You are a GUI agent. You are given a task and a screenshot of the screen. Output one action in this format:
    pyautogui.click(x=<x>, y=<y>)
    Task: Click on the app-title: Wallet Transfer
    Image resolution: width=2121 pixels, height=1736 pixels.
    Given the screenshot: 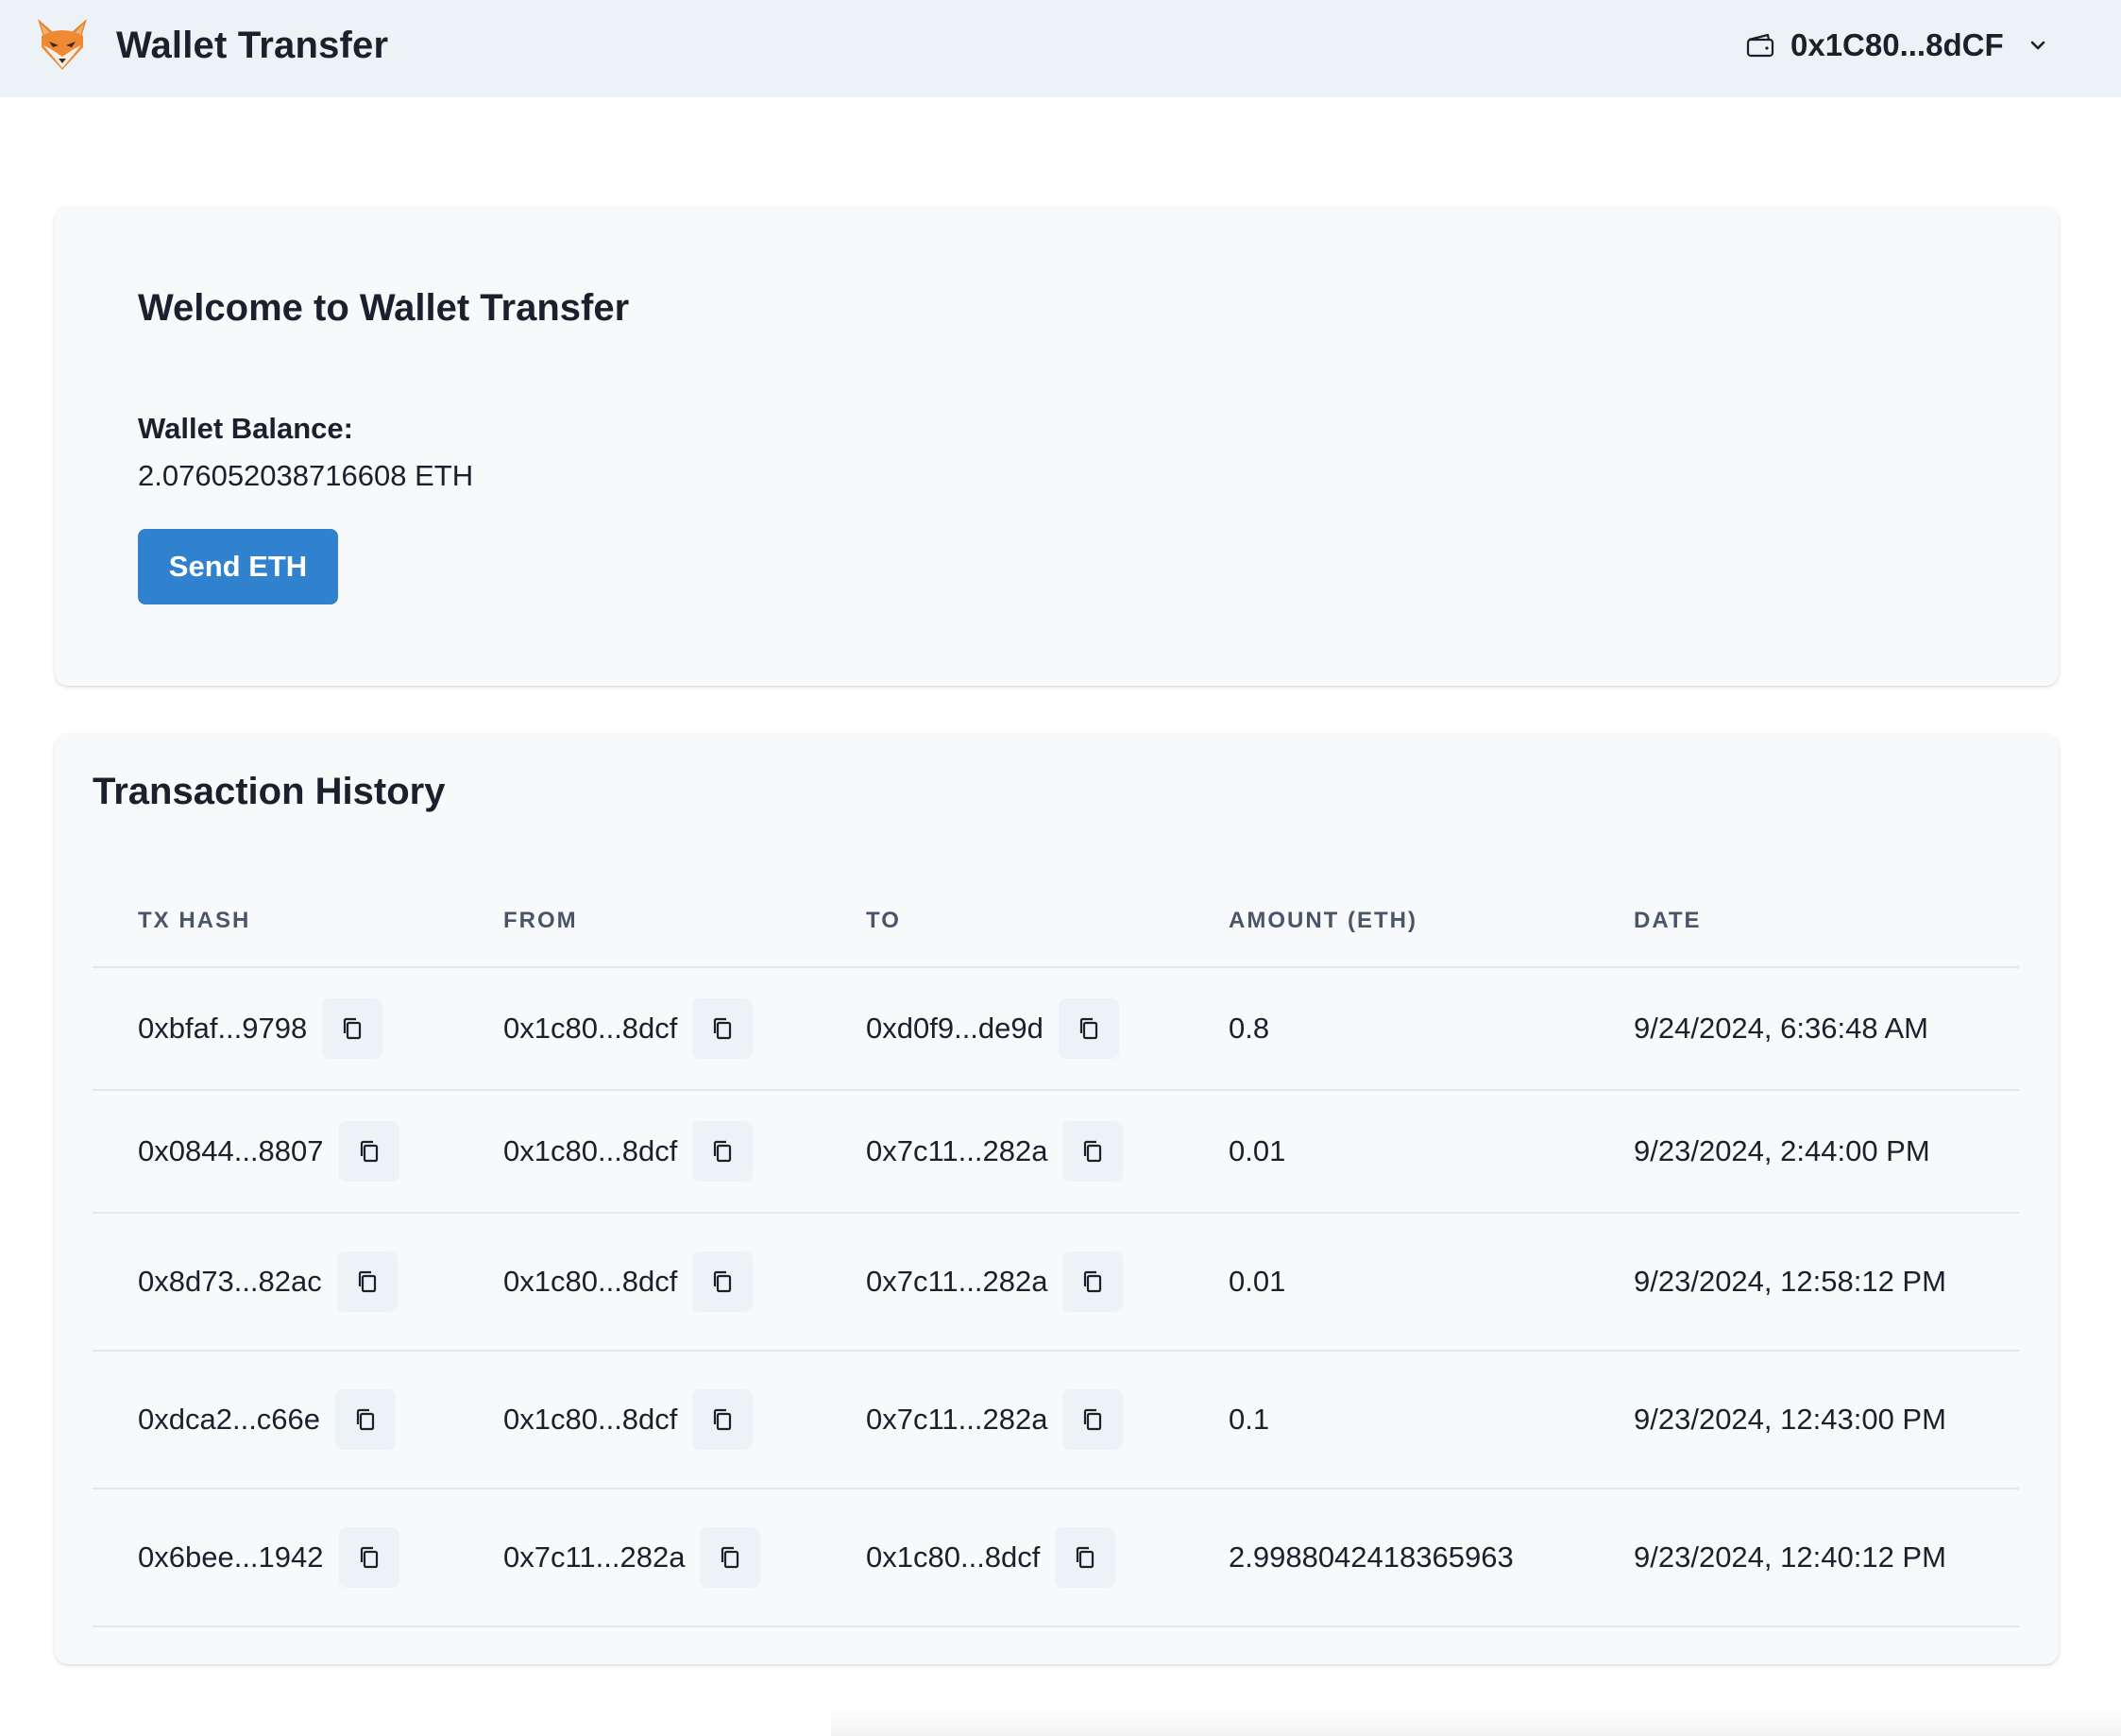 What is the action you would take?
    pyautogui.click(x=252, y=45)
    